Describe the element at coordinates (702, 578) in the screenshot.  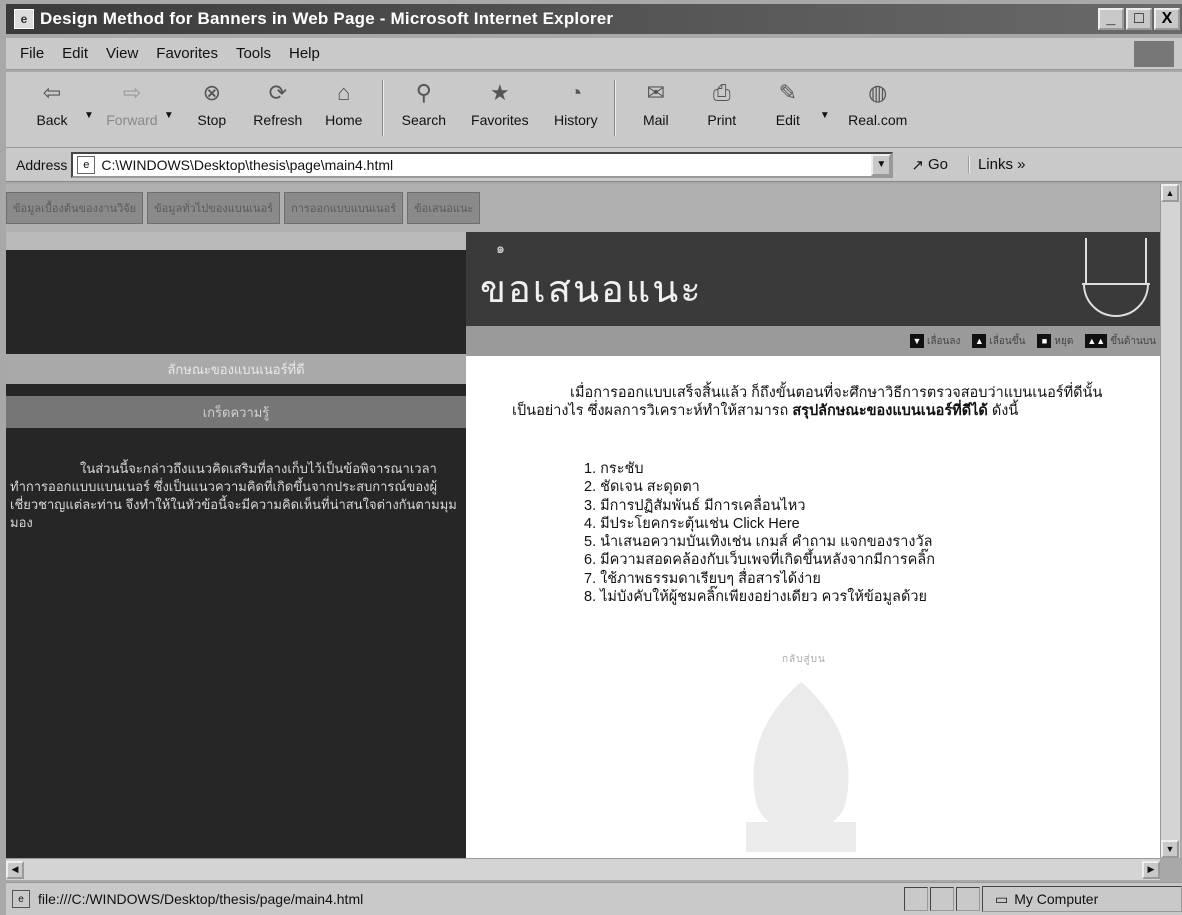
I see `list-item: 7. ใช้ภาพธรรมดาเรียบๆ สื่อสารได้ง่าย` at that location.